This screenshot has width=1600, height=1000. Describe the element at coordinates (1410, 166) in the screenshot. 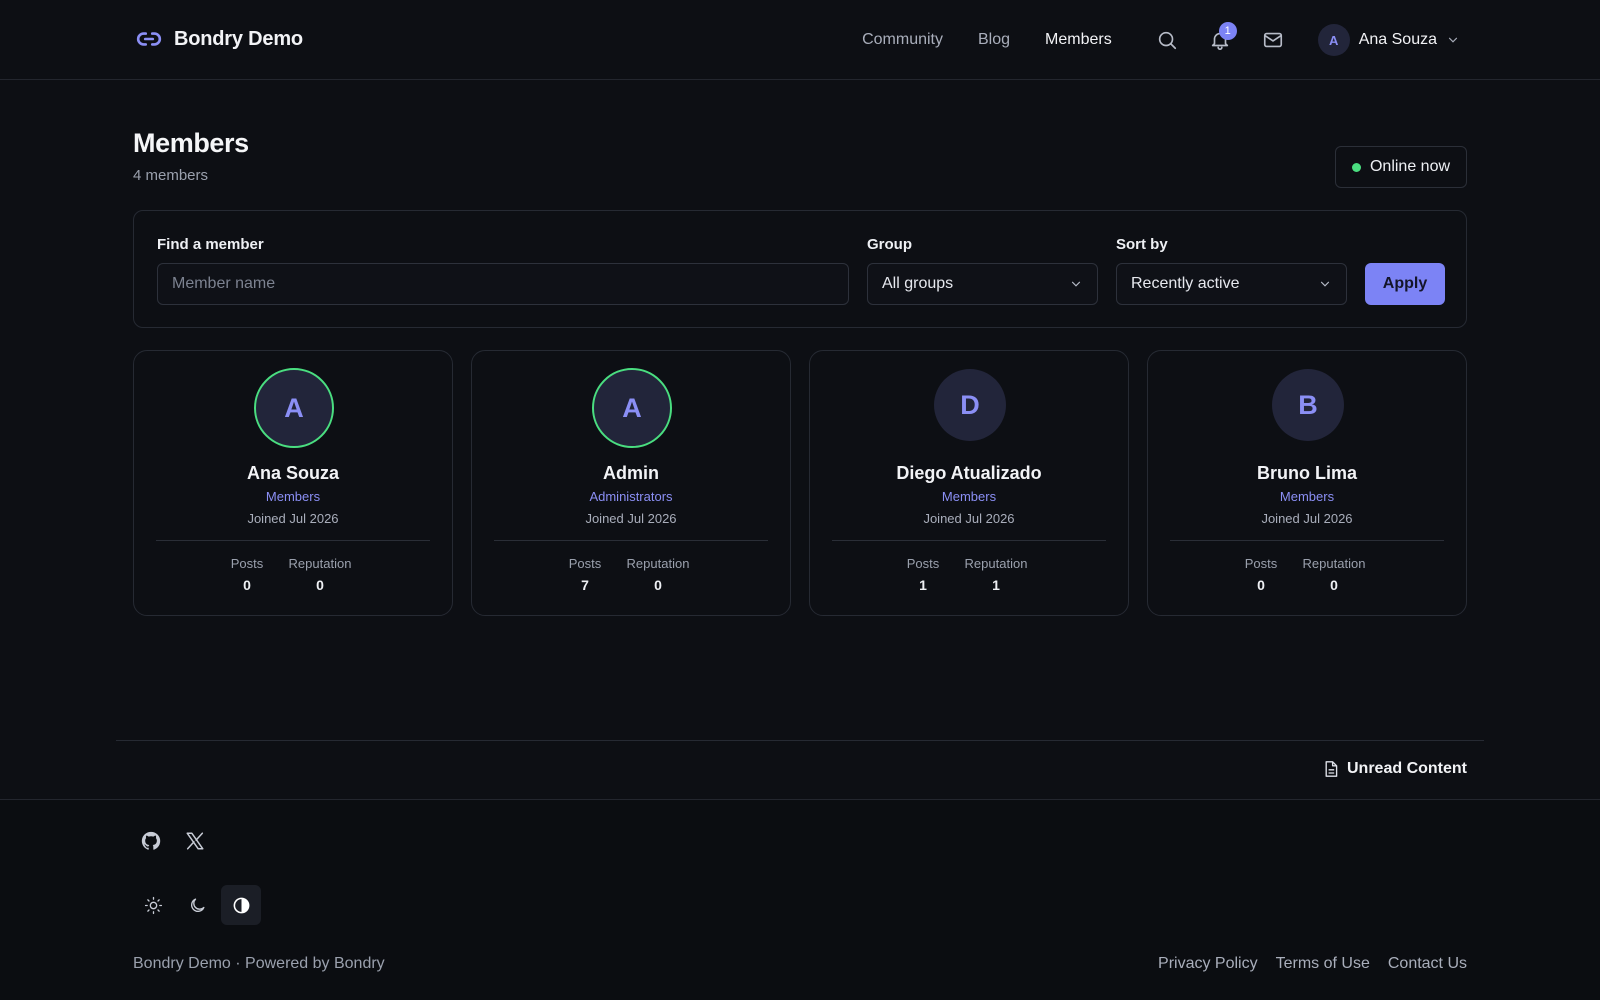

I see `online-now-label: Online now` at that location.